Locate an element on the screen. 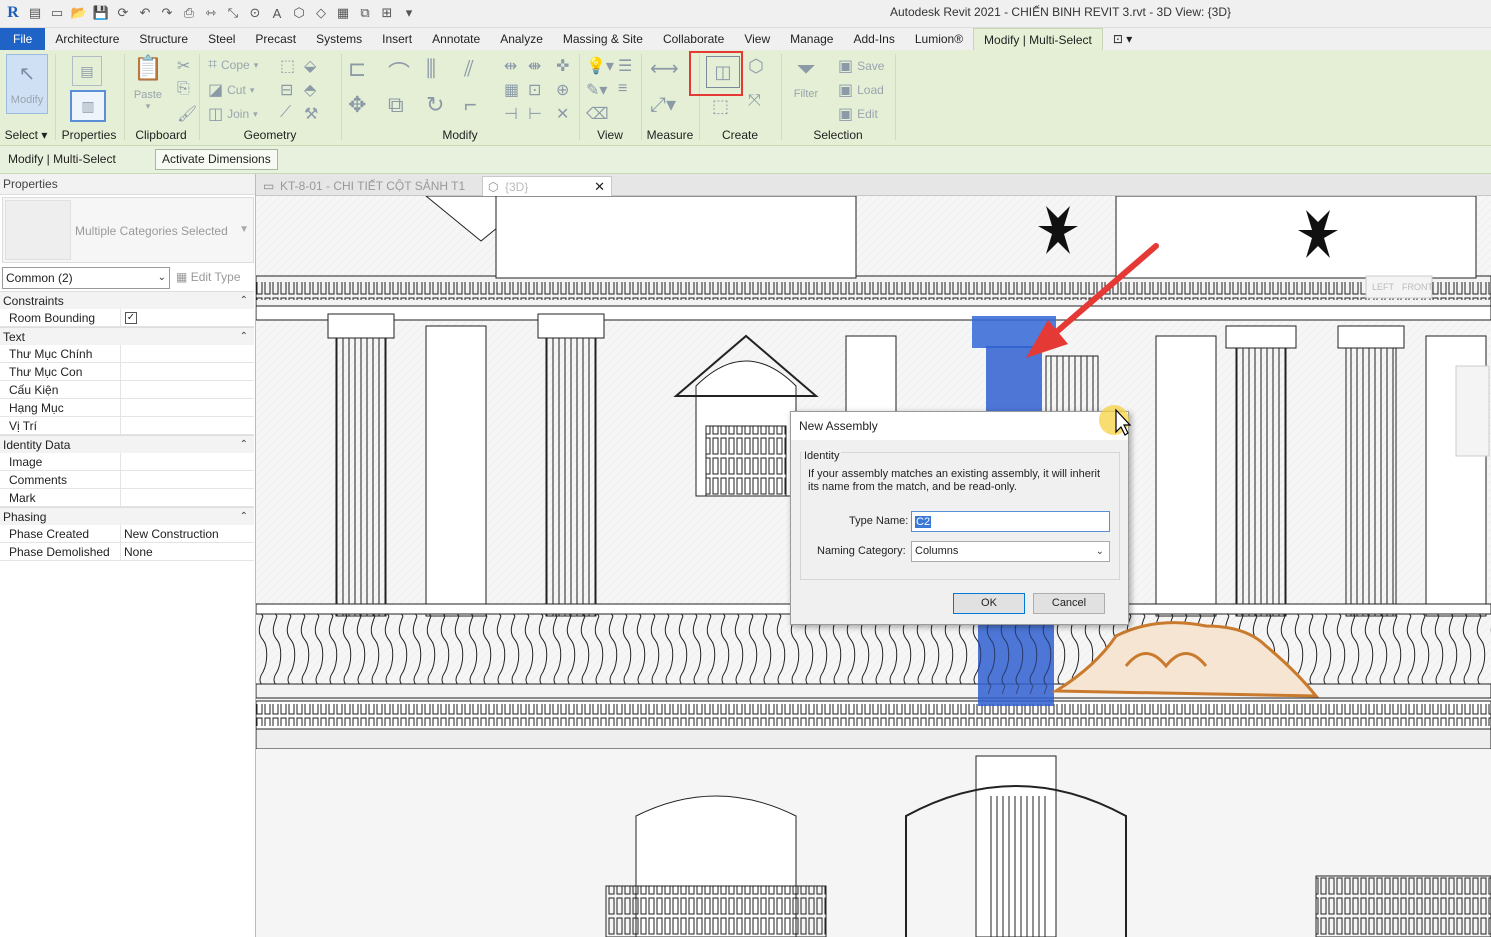 This screenshot has width=1491, height=937. open-icon: 📂 is located at coordinates (79, 13).